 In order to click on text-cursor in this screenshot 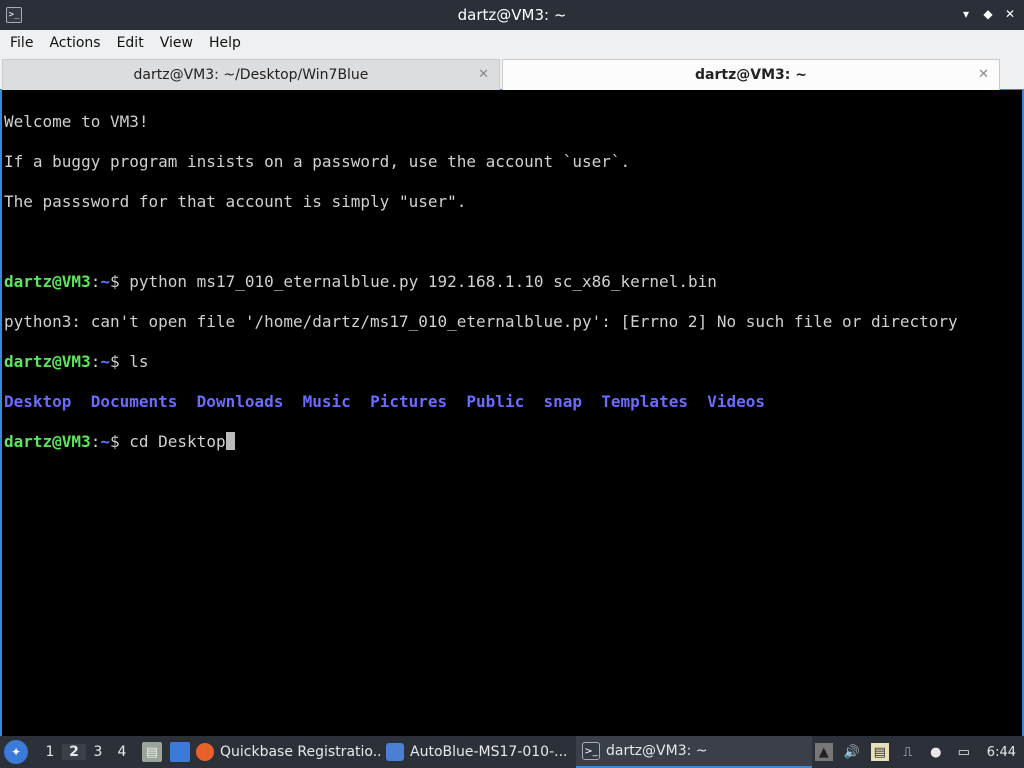, I will do `click(230, 441)`.